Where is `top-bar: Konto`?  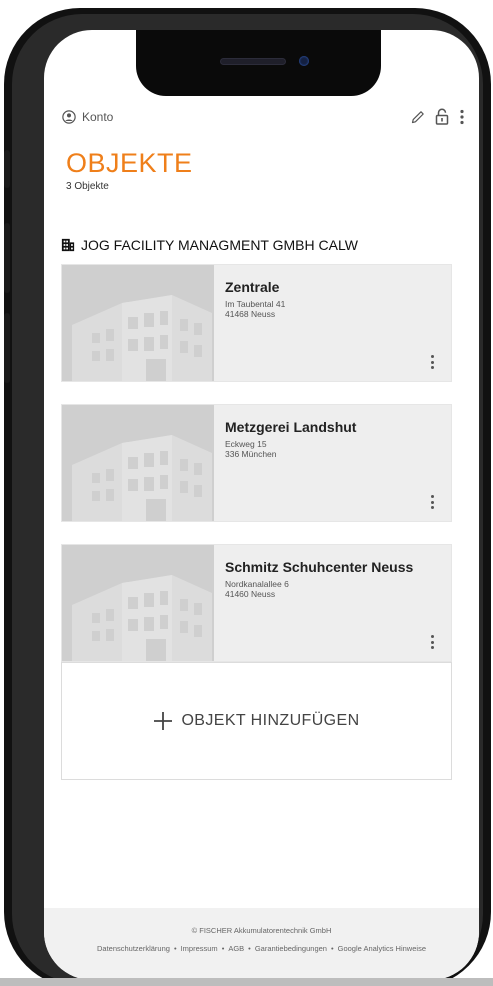 top-bar: Konto is located at coordinates (264, 119).